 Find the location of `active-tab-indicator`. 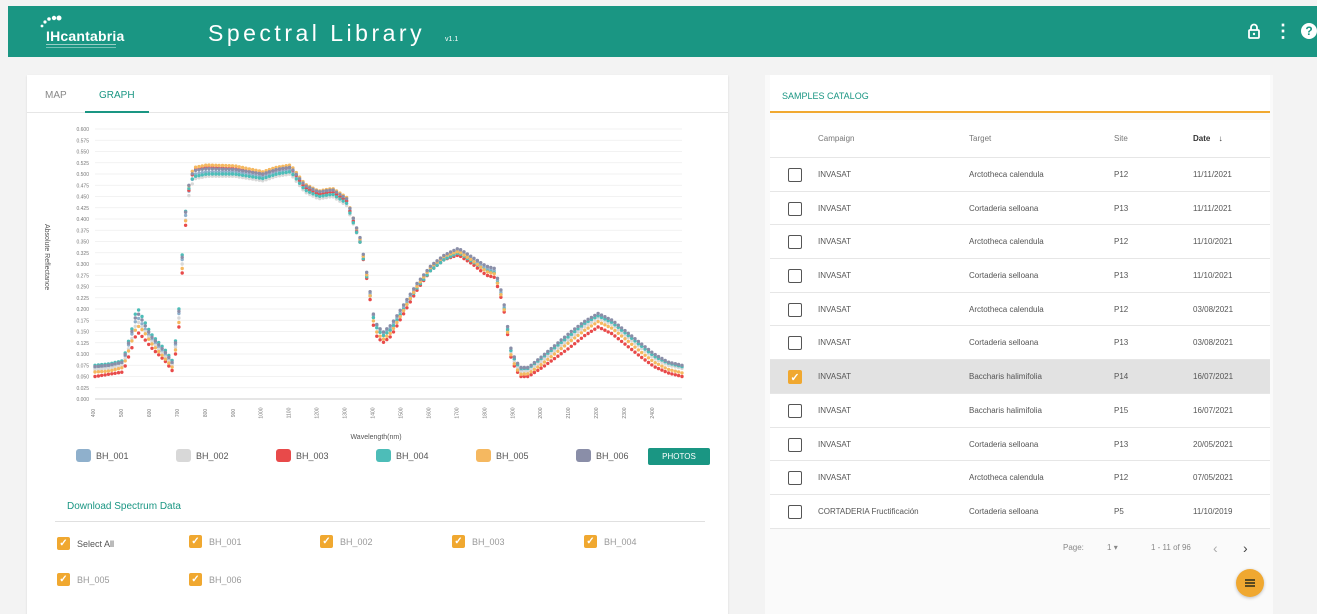

active-tab-indicator is located at coordinates (117, 112).